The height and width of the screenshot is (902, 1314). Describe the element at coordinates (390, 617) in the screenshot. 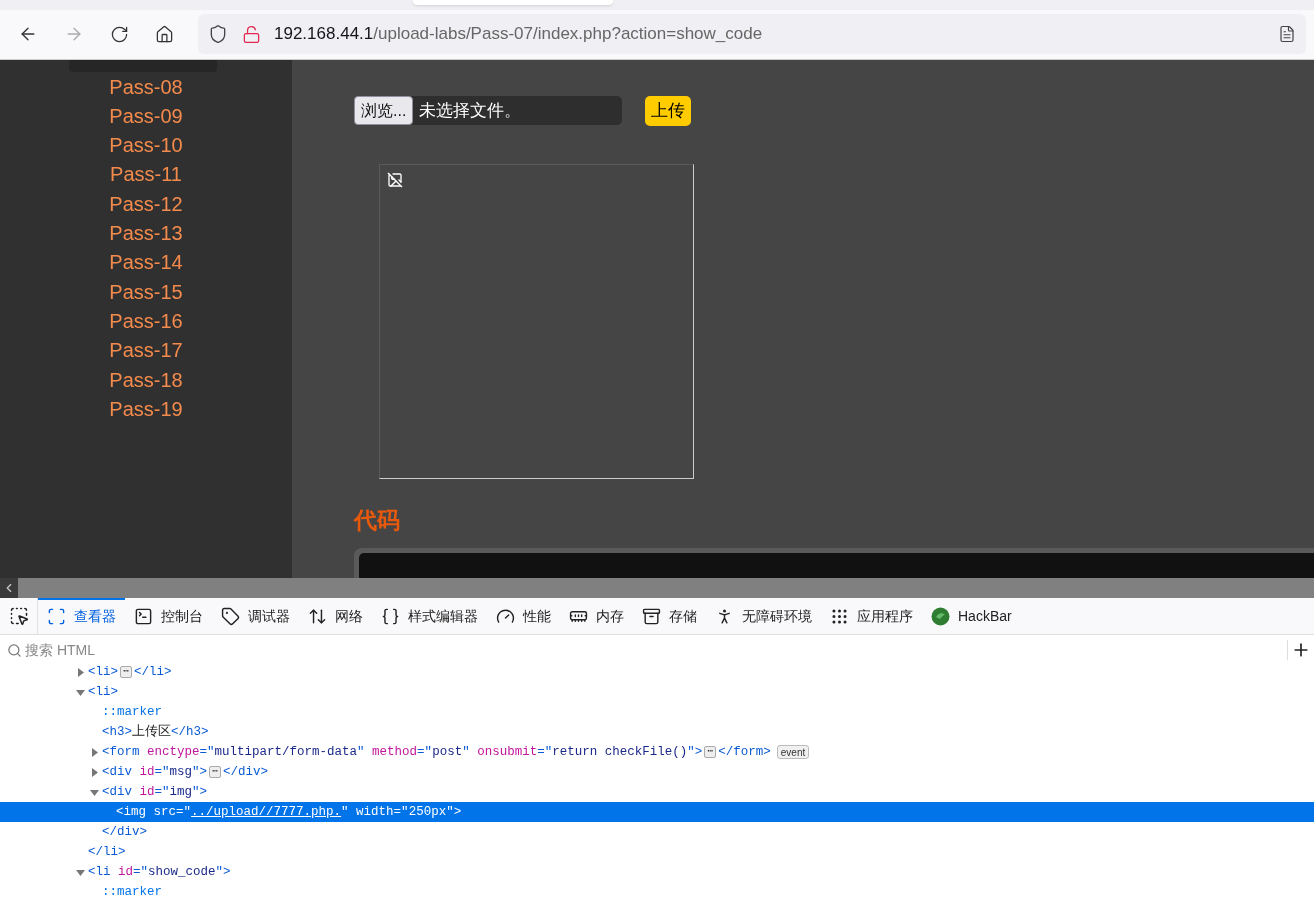

I see `braces-icon` at that location.